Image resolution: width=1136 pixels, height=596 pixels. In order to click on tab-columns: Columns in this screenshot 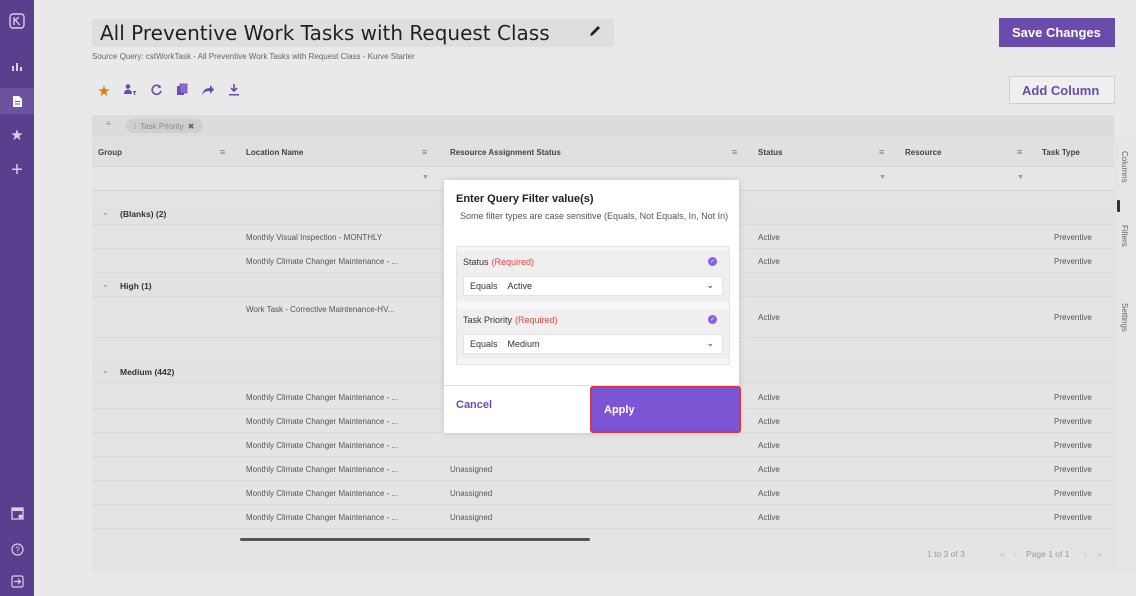, I will do `click(1124, 167)`.